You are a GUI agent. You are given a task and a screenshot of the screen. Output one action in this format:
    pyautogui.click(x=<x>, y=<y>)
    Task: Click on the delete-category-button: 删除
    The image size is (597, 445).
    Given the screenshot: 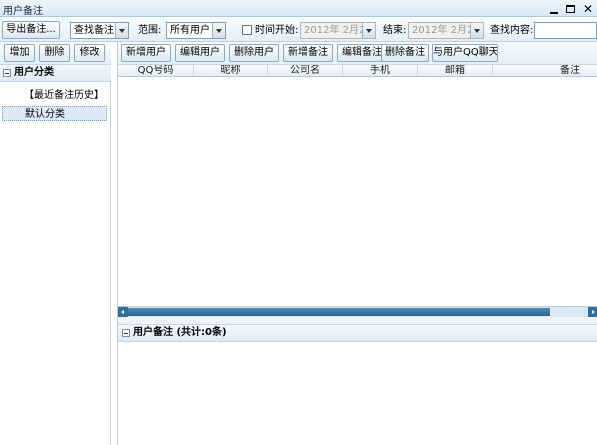 What is the action you would take?
    pyautogui.click(x=54, y=53)
    